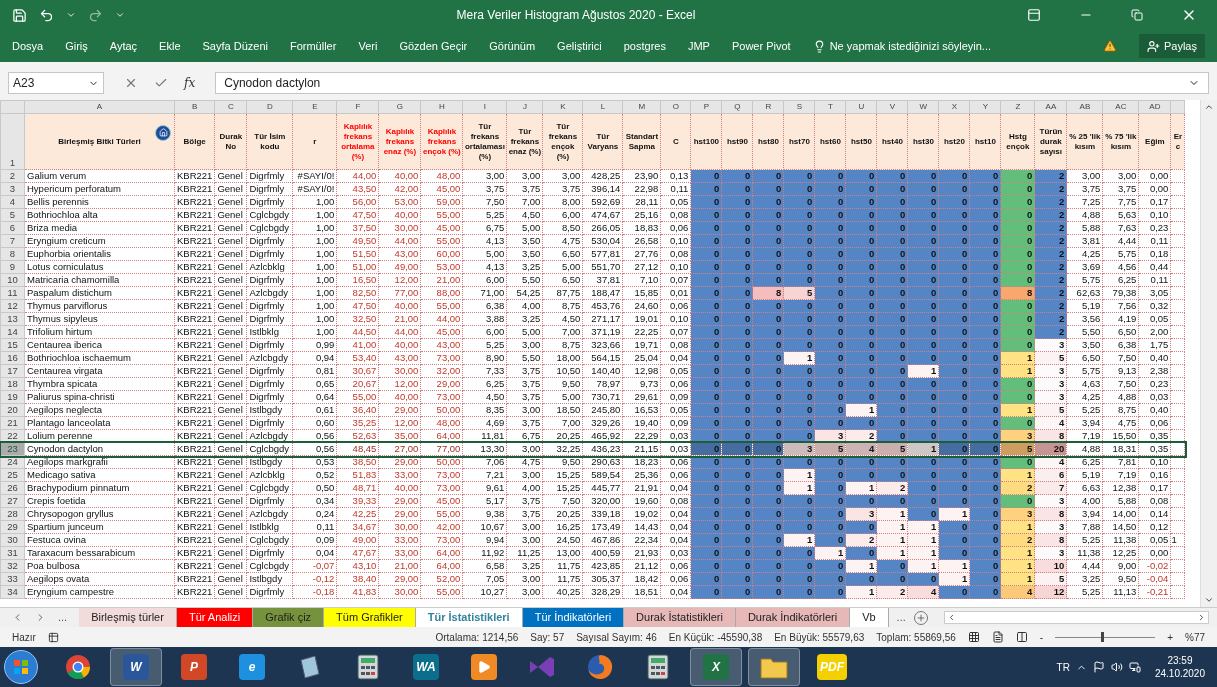  Describe the element at coordinates (592, 501) in the screenshot. I see `table-row: 27 Crepis foetida KBR221 Genel Digrfmly 0,34 39,33 29,00 45,00 5,17 3,75 7,50 320,00 19,60 0,08 0 0 0 0 0 0 0 0 0 0 0 3 4,00 5,88 0,08` at that location.